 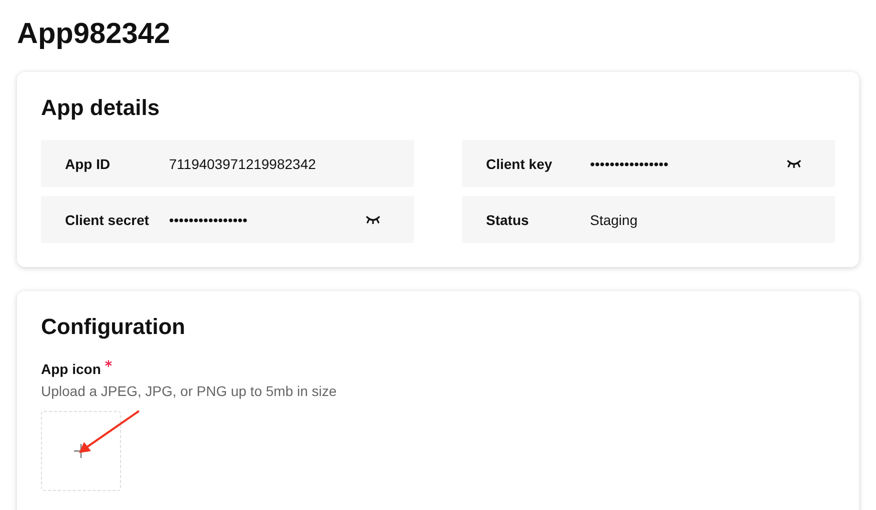 What do you see at coordinates (113, 327) in the screenshot?
I see `section-title: Configuration` at bounding box center [113, 327].